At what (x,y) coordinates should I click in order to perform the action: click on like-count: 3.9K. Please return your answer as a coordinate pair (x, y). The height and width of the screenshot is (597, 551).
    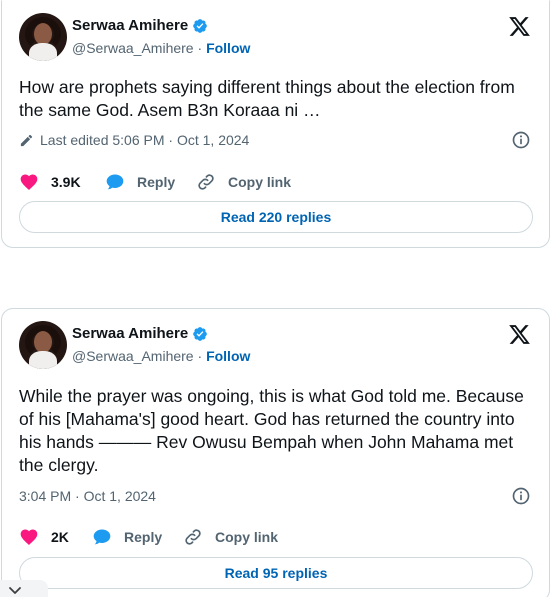
    Looking at the image, I should click on (66, 182).